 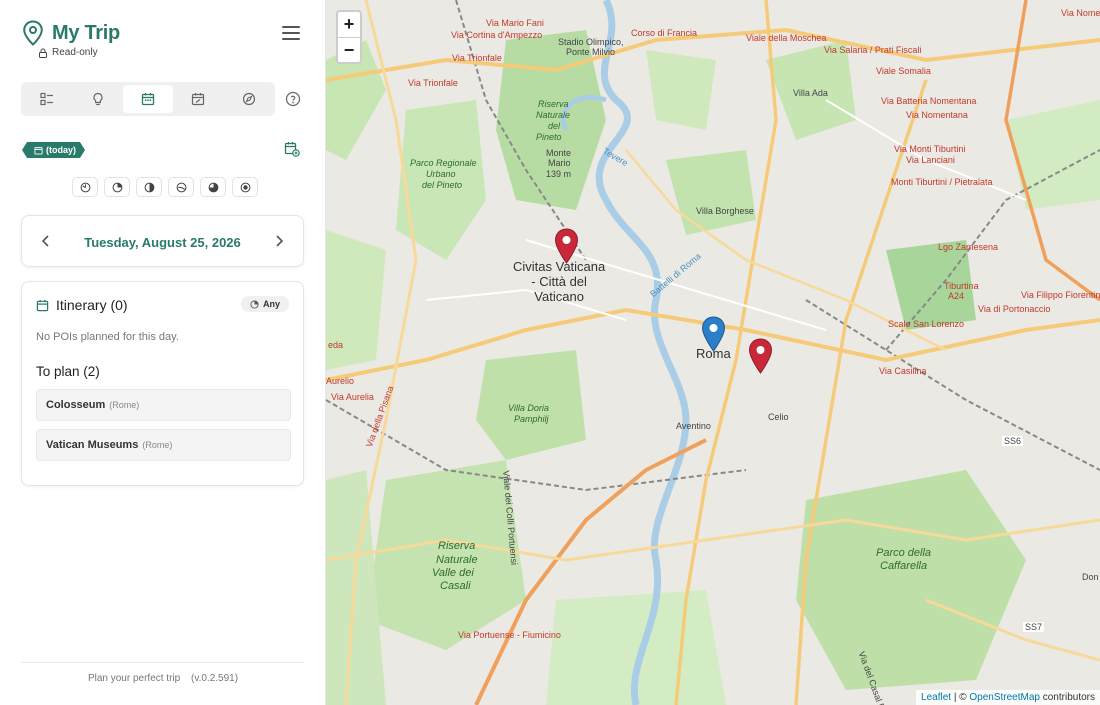 I want to click on current-date: Tuesday, August 25, 2026, so click(x=162, y=242).